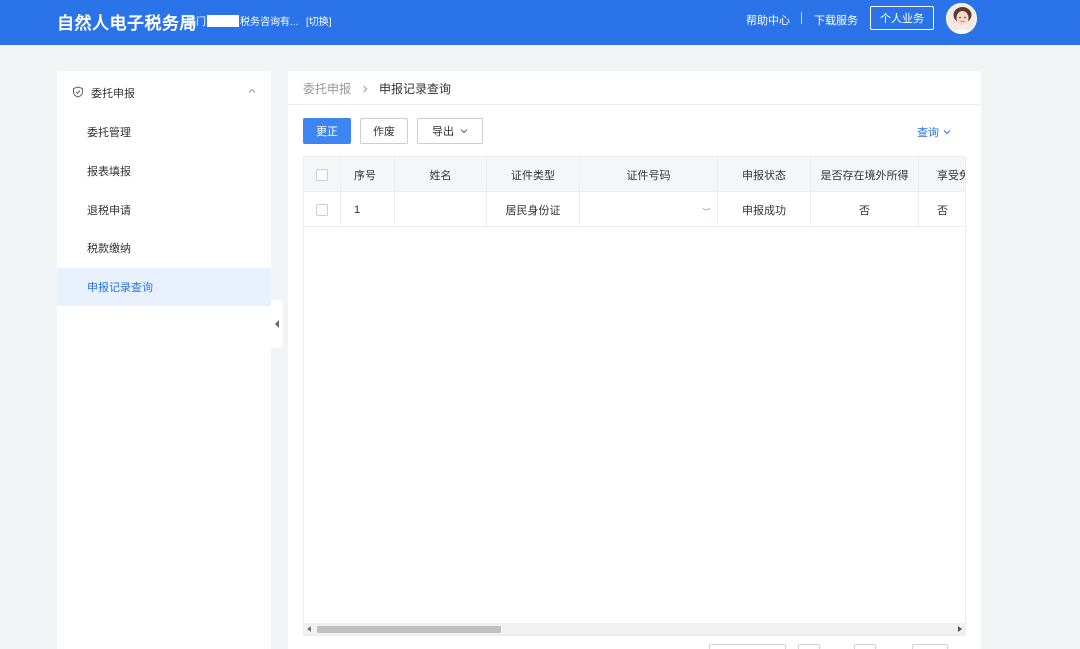 This screenshot has height=649, width=1080. I want to click on caret-left-icon, so click(277, 324).